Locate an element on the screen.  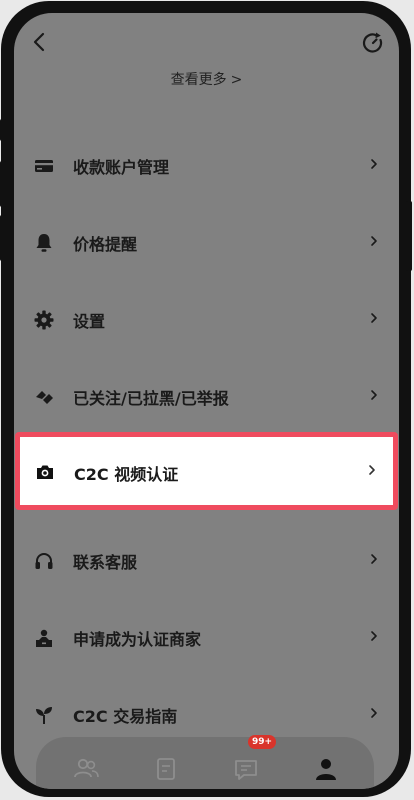
menu-item-label: 收款账户管理 is located at coordinates (121, 167).